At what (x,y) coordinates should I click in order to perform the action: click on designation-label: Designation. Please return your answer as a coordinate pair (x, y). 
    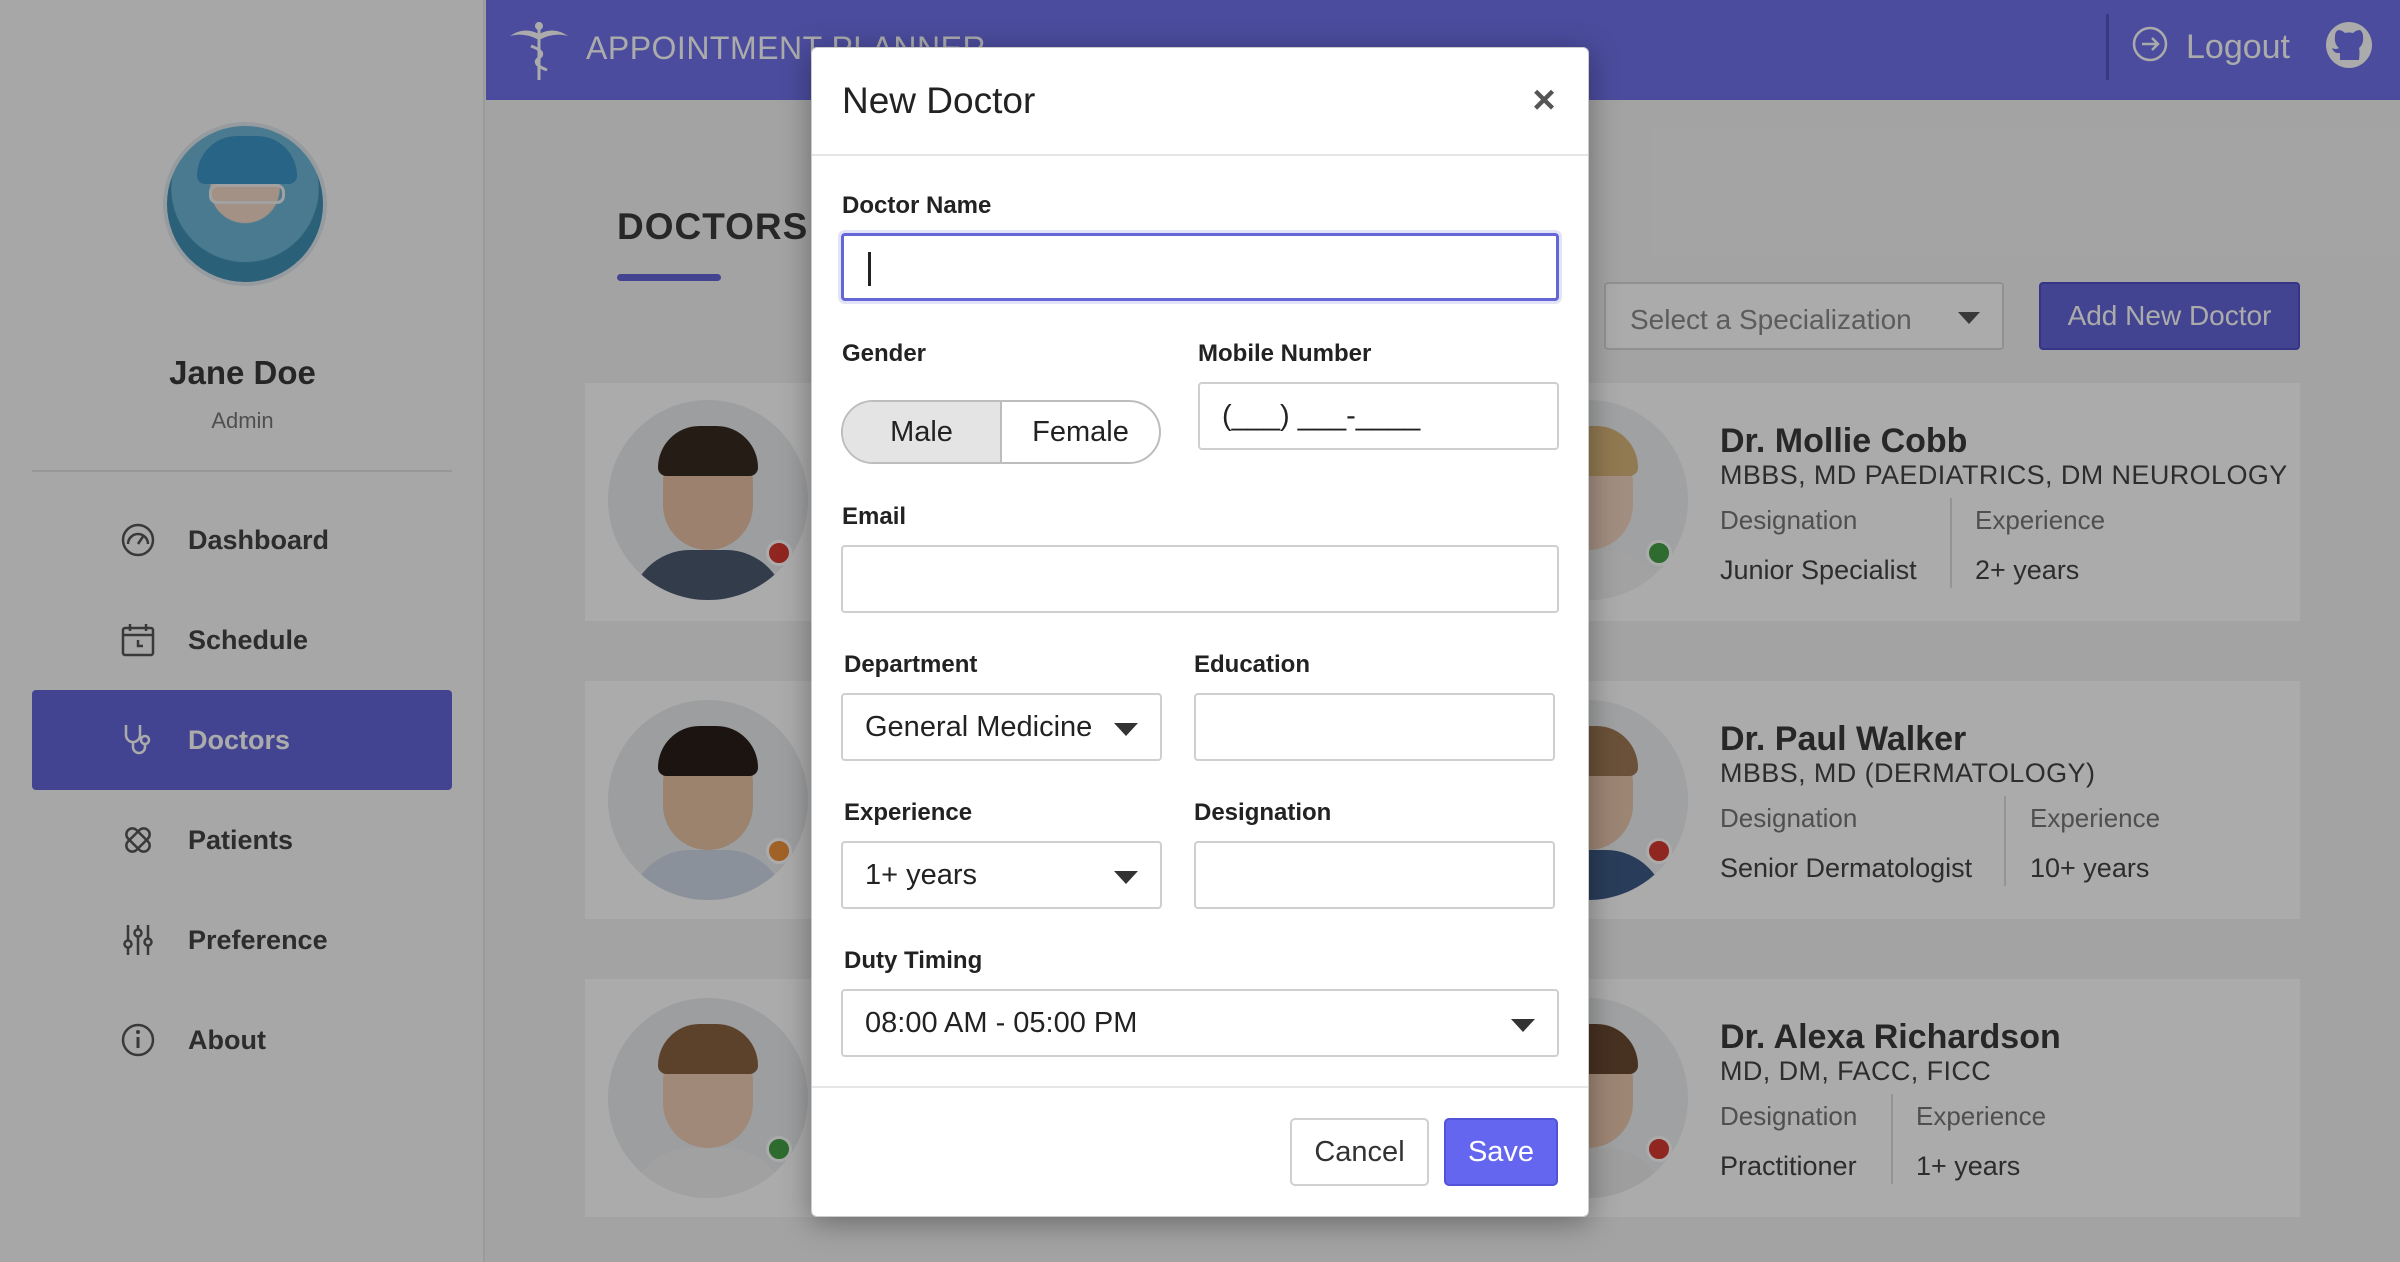
    Looking at the image, I should click on (1263, 812).